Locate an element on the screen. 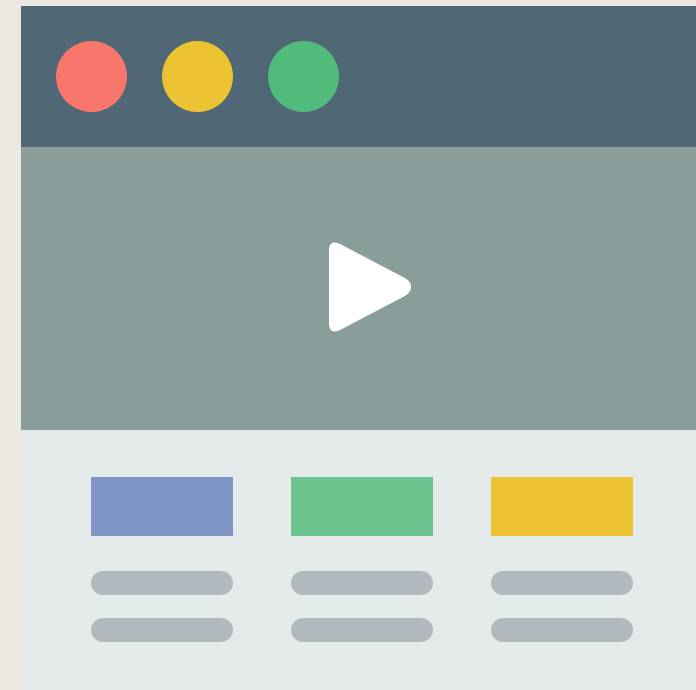 Image resolution: width=696 pixels, height=690 pixels. minimize-window-button is located at coordinates (197, 76).